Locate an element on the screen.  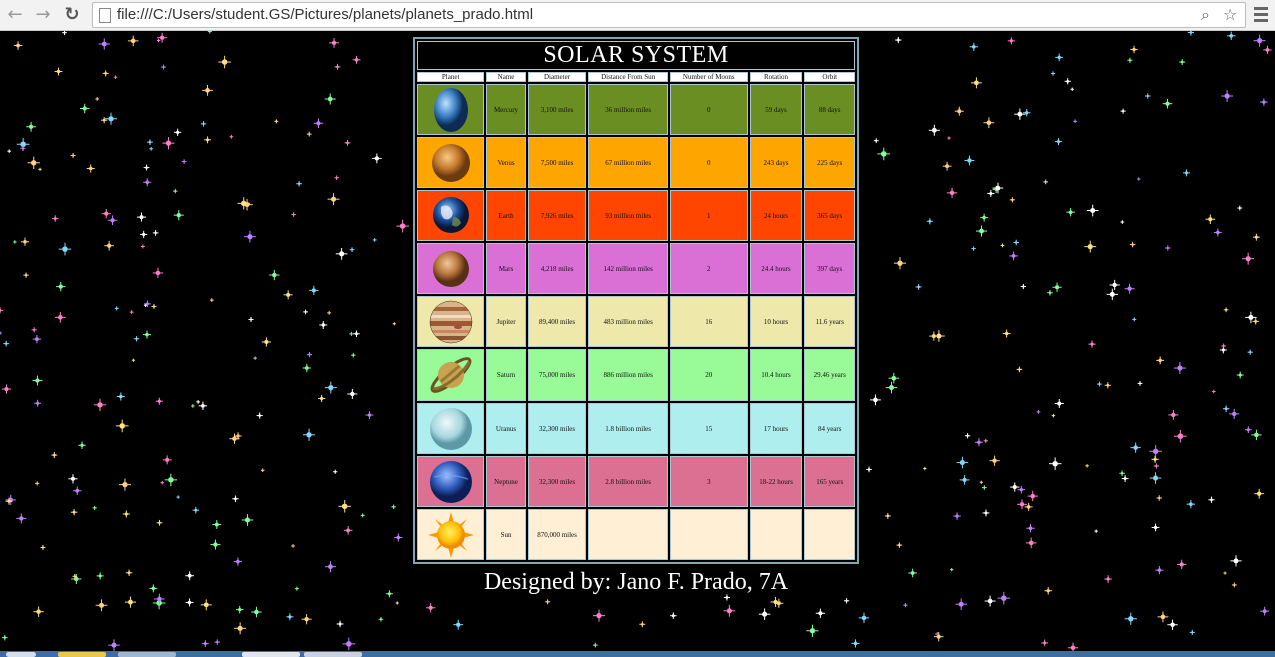
back-arrow-icon: ← is located at coordinates (15, 15).